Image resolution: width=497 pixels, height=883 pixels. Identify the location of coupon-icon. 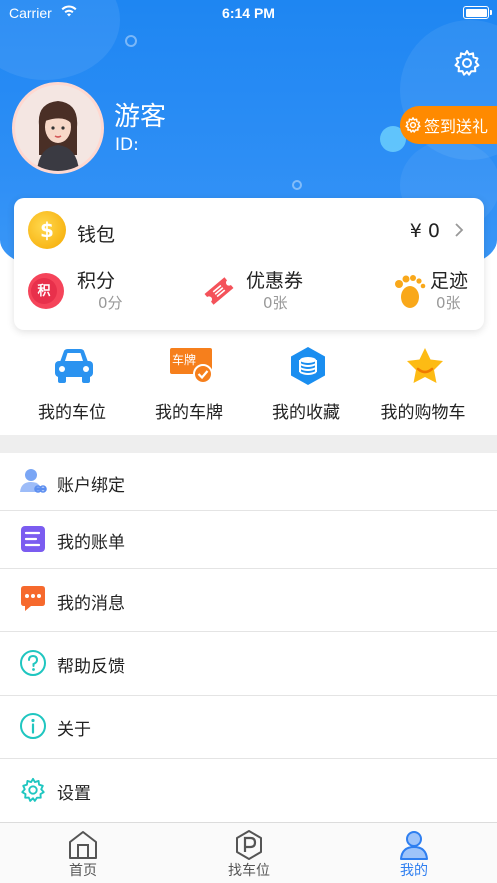
(219, 291).